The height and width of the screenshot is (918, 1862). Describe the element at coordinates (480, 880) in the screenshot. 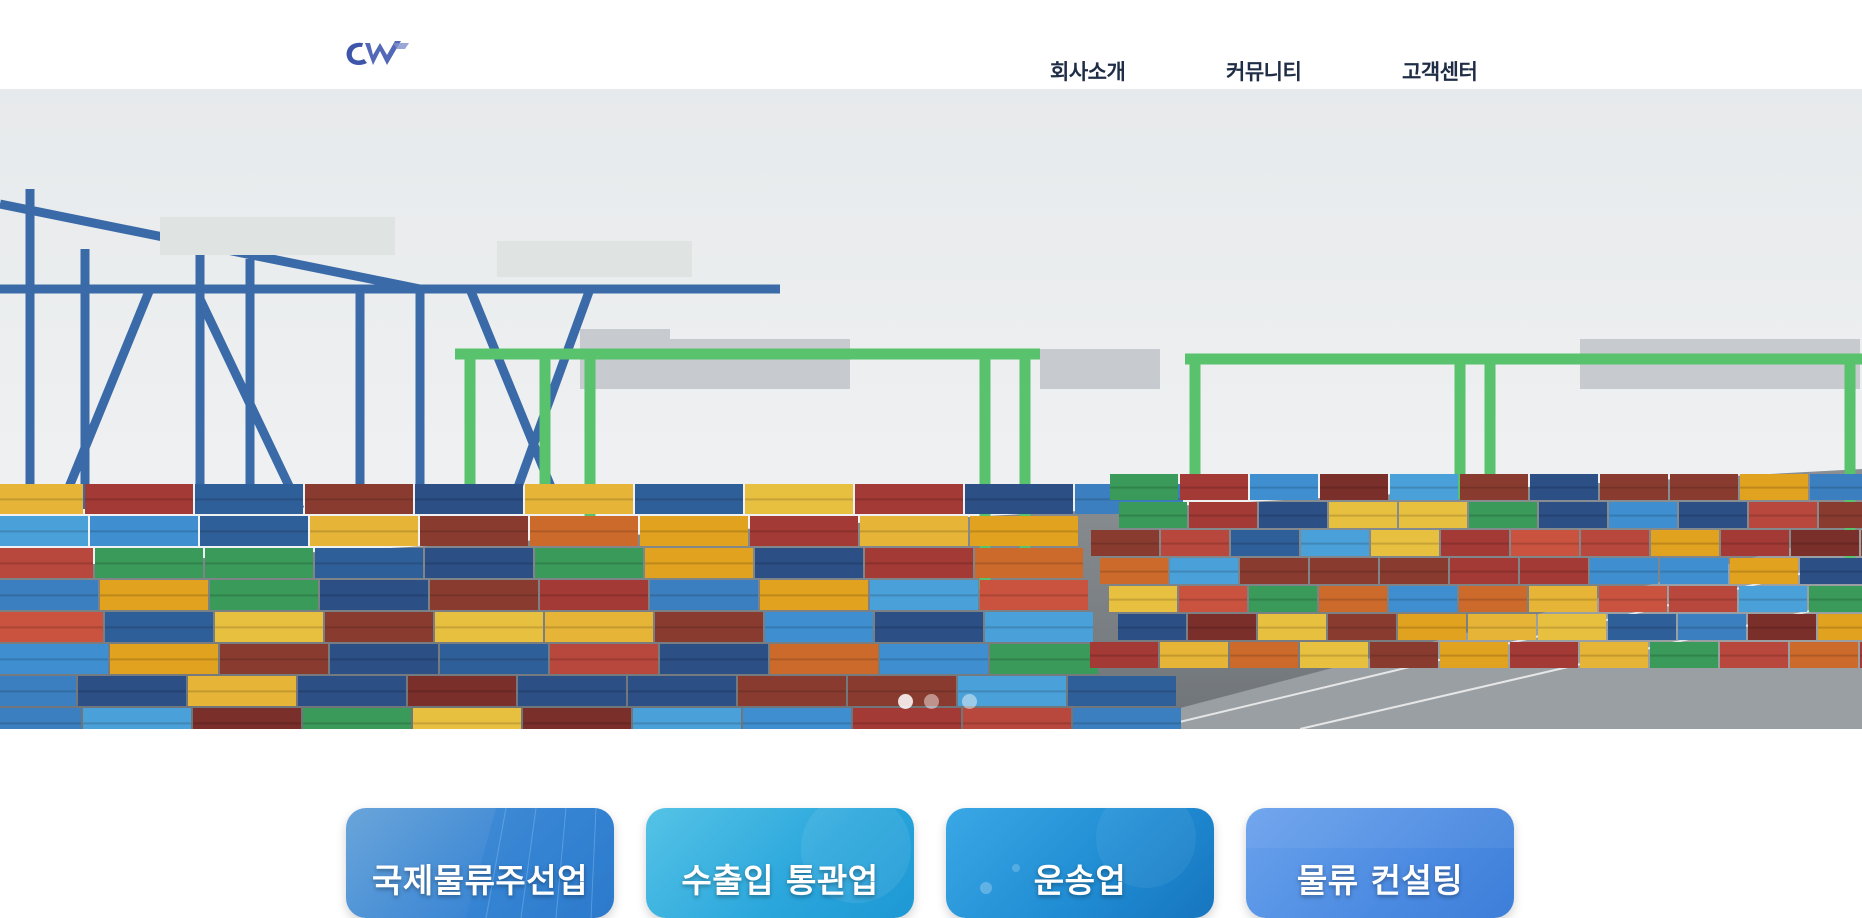

I see `service-card-title: 국제물류주선업` at that location.